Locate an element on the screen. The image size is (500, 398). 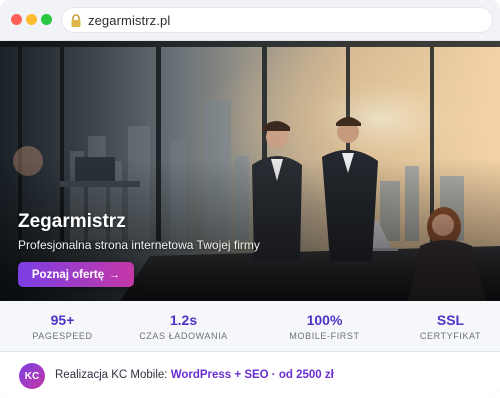
avatar: KC is located at coordinates (32, 376).